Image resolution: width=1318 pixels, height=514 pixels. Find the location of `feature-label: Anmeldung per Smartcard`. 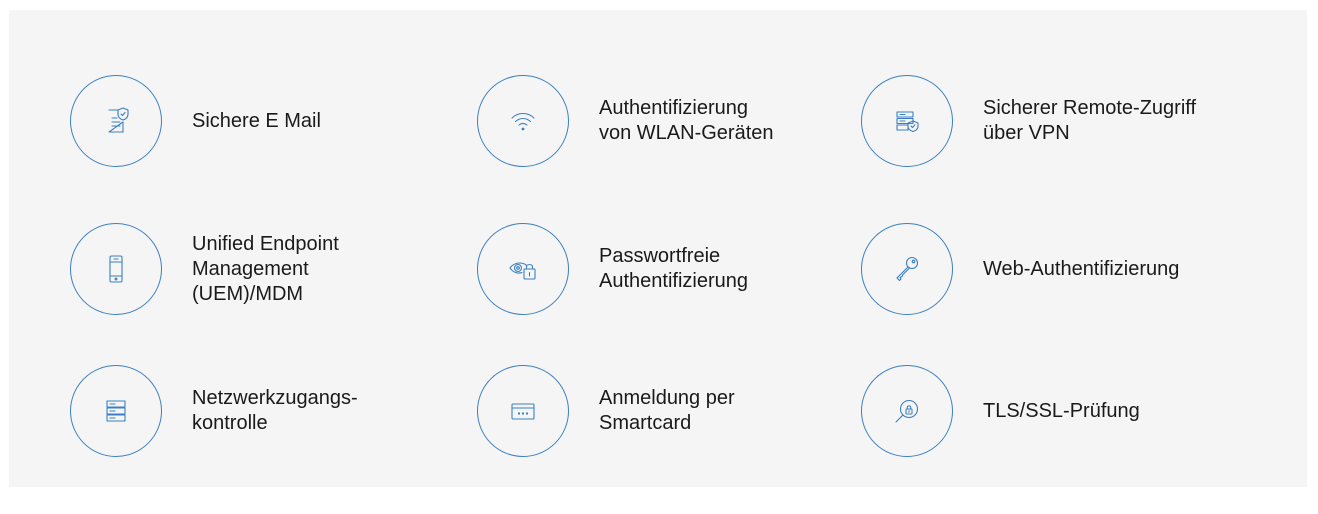

feature-label: Anmeldung per Smartcard is located at coordinates (667, 410).